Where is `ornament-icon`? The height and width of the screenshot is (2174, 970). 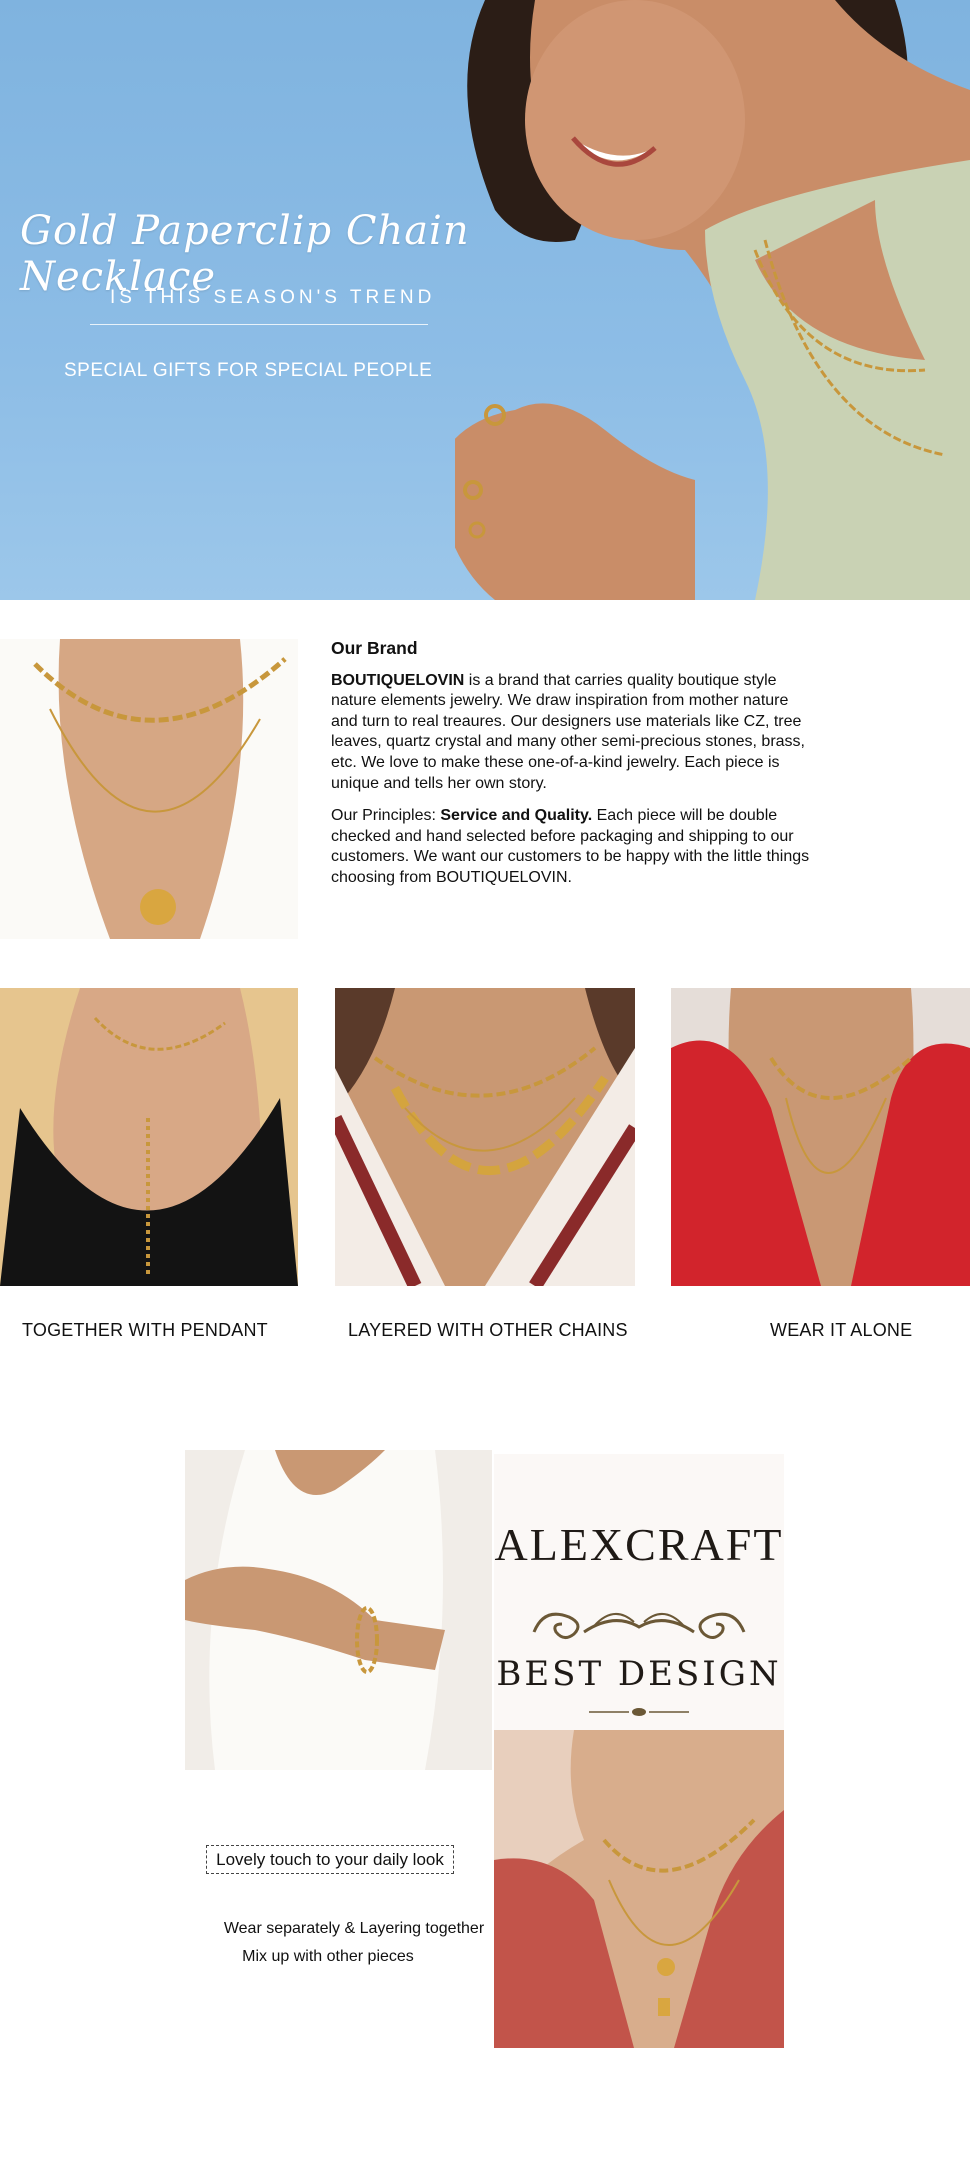
ornament-icon is located at coordinates (639, 1625).